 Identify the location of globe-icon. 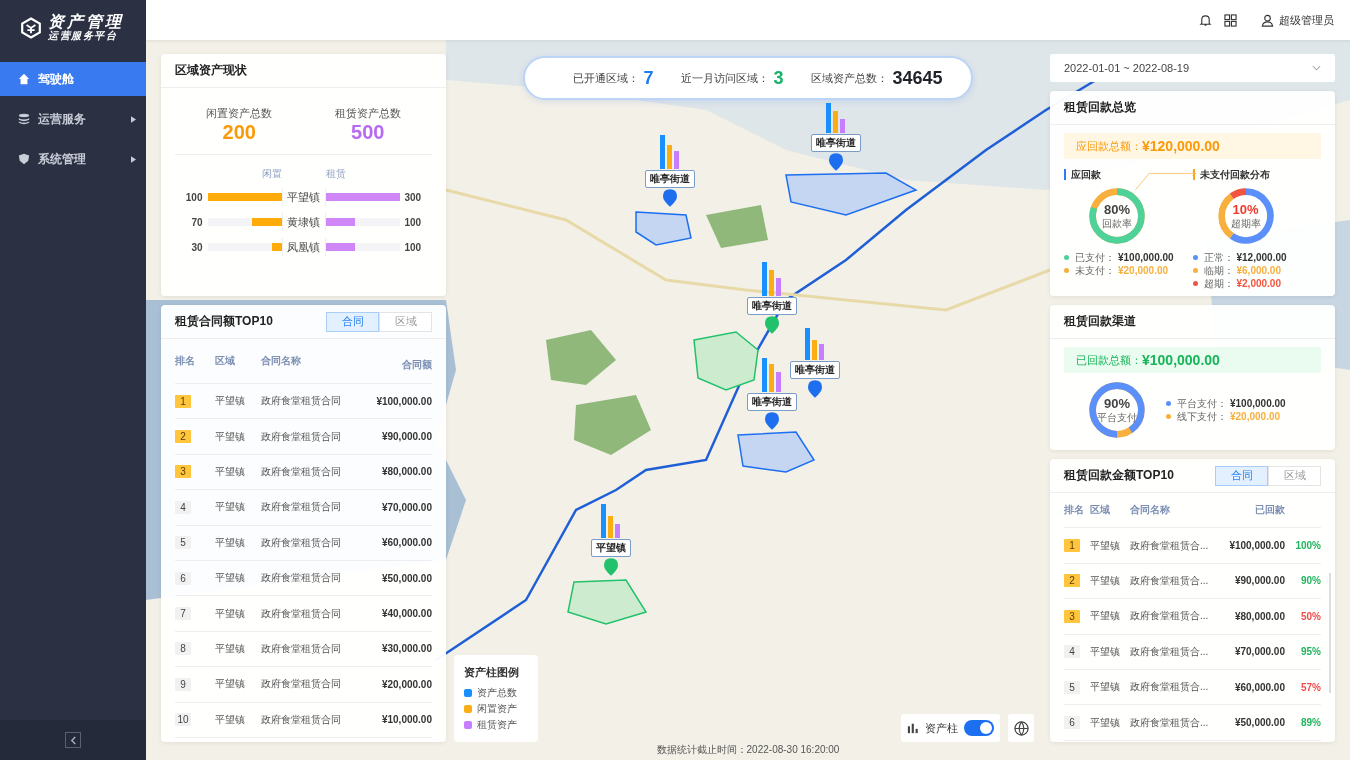
(1021, 728).